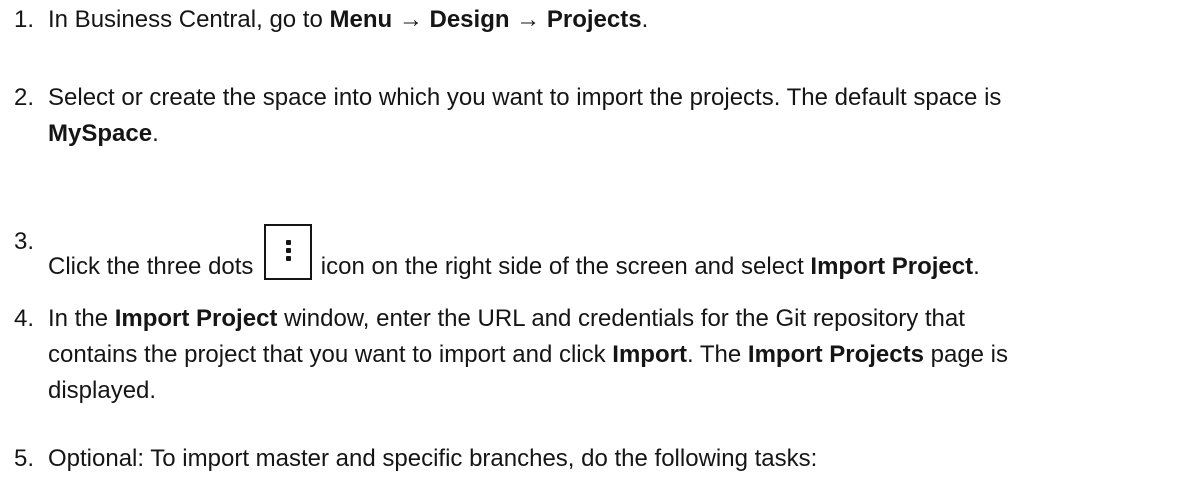 Image resolution: width=1181 pixels, height=477 pixels. I want to click on text-run: Click the three dots, so click(154, 266).